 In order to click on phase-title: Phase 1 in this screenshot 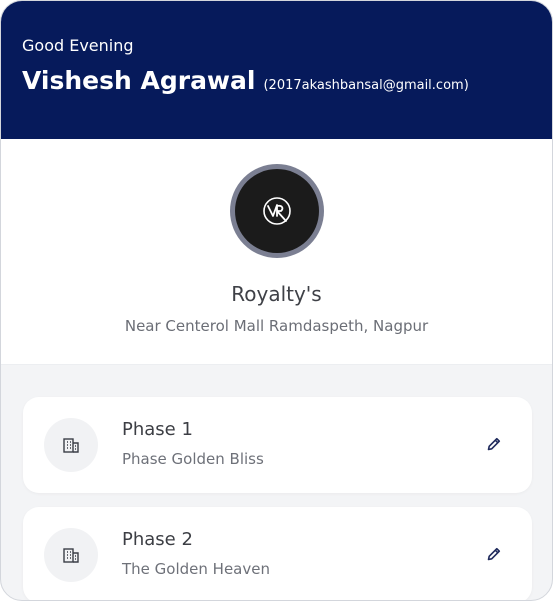, I will do `click(157, 429)`.